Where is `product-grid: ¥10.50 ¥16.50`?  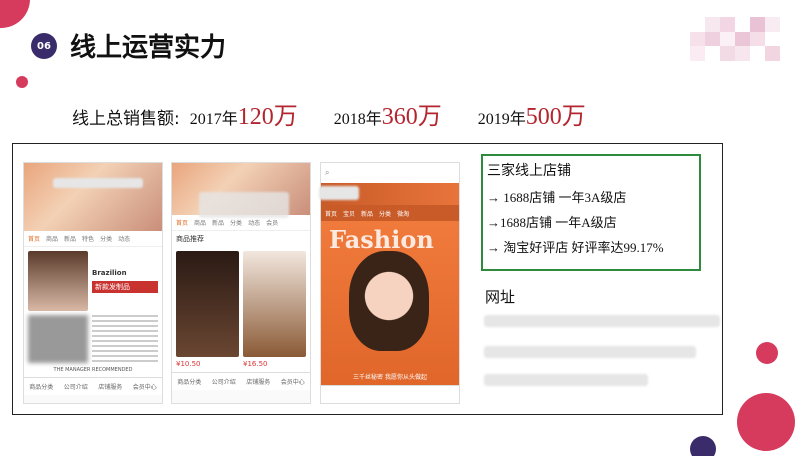 product-grid: ¥10.50 ¥16.50 is located at coordinates (241, 309).